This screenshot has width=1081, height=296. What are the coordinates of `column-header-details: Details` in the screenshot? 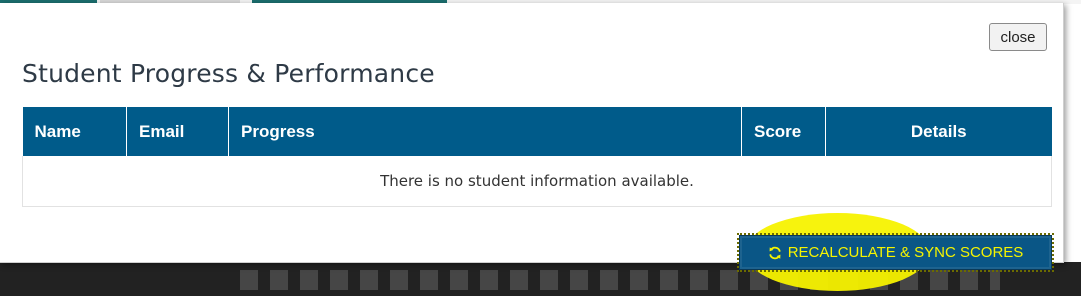 It's located at (938, 131).